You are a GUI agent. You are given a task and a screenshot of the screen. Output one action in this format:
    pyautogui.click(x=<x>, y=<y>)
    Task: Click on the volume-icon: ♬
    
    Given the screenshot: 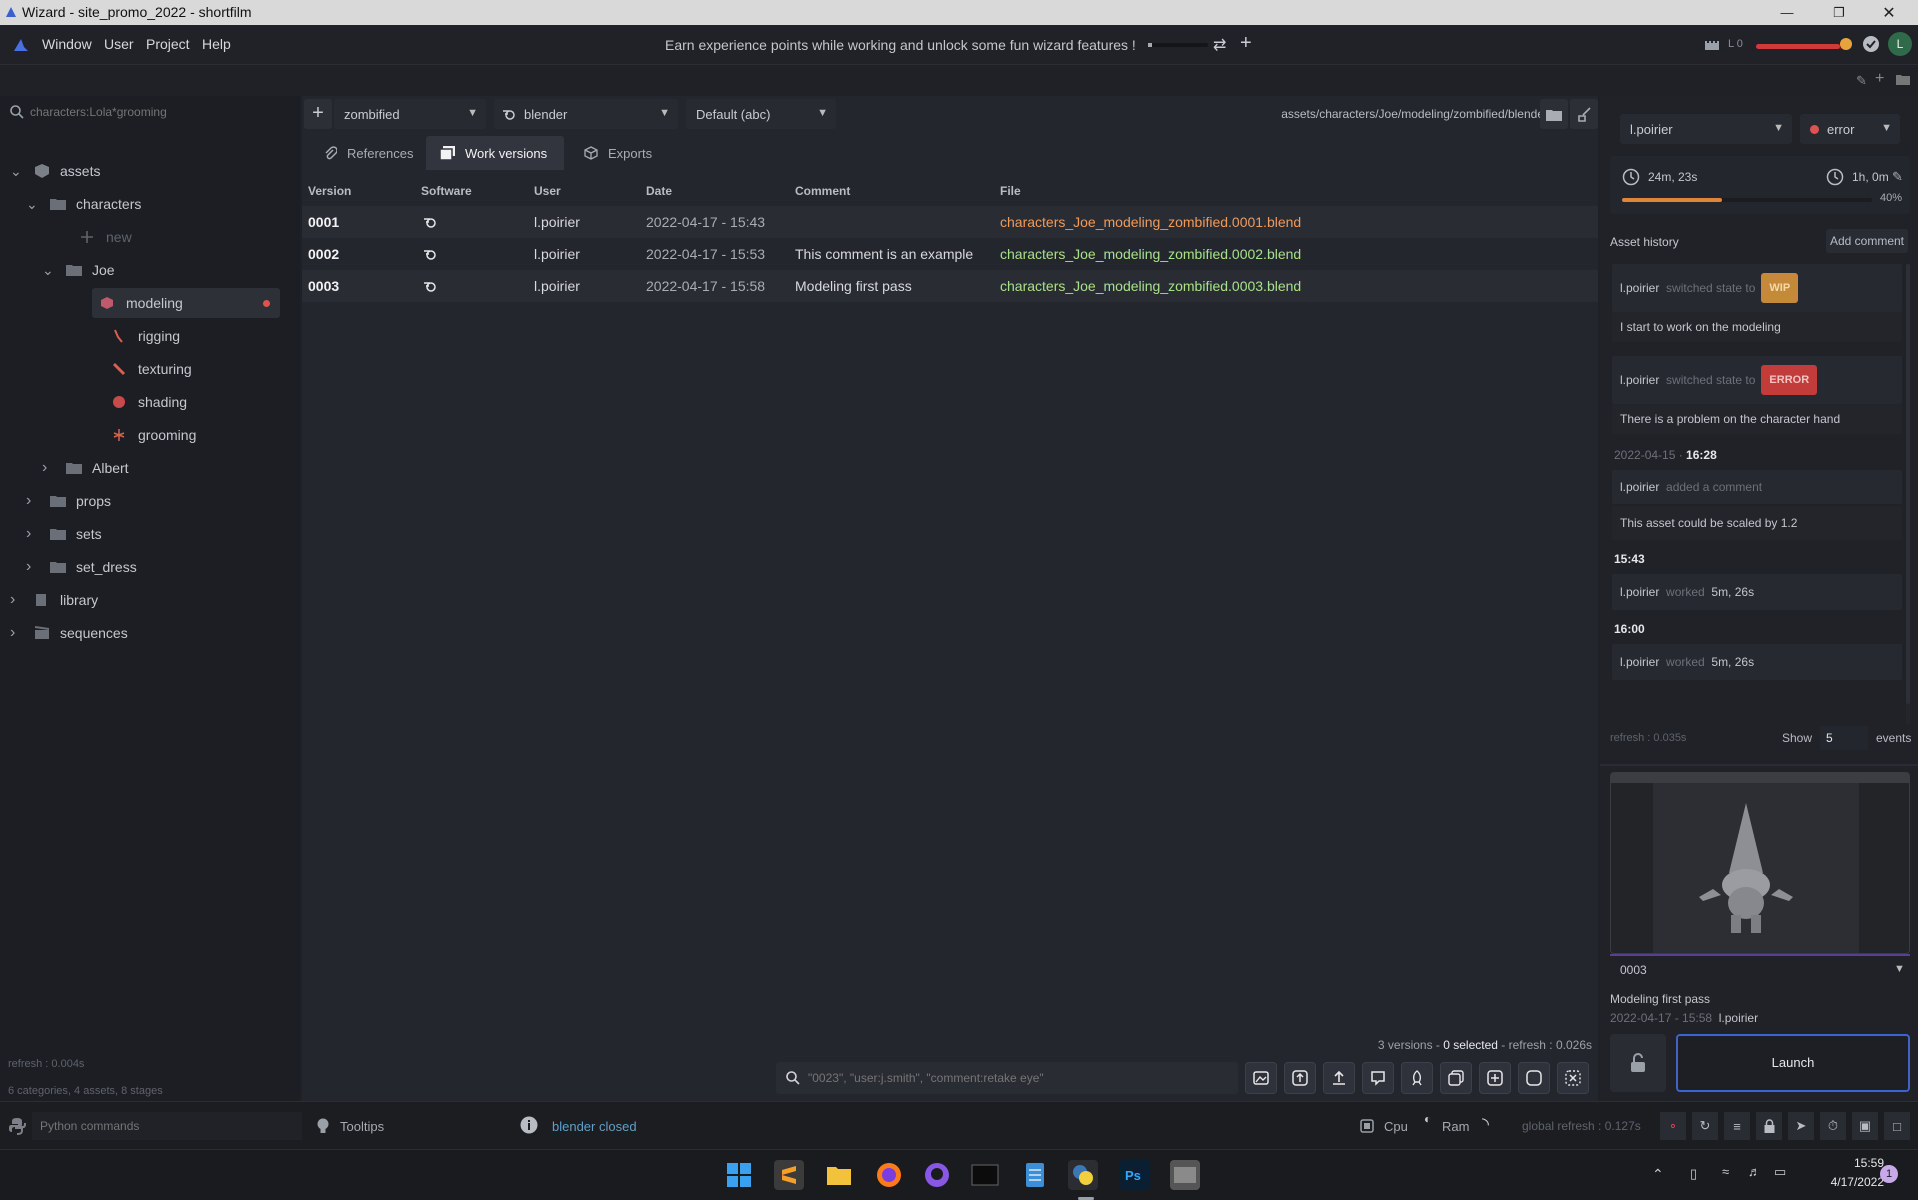 What is the action you would take?
    pyautogui.click(x=1754, y=1171)
    